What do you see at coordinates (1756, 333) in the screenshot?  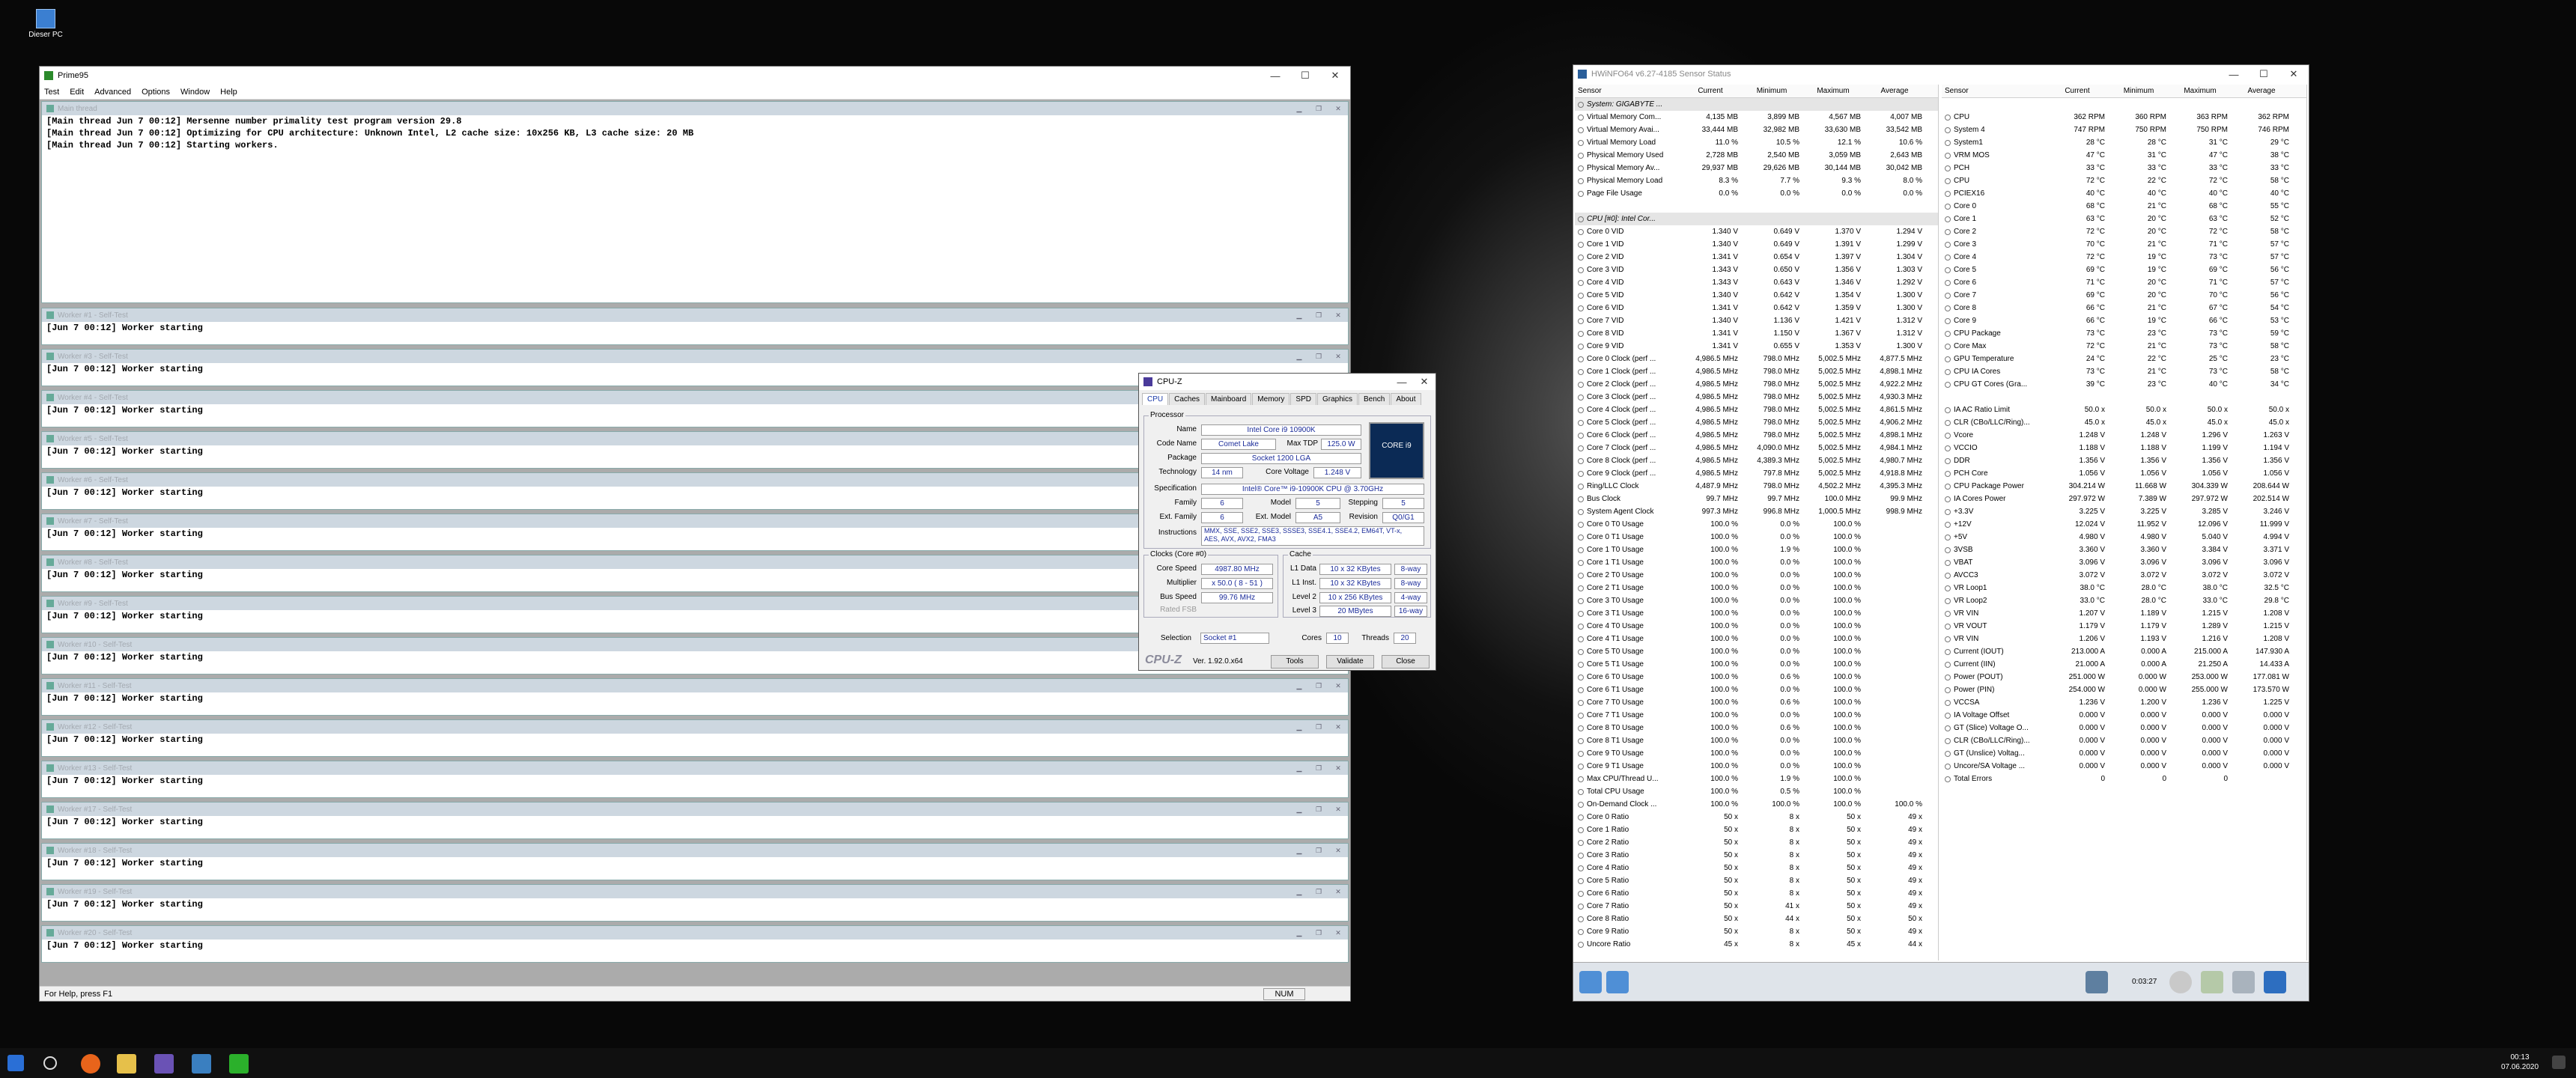 I see `sensor-row: Core 8 VID 1.341 V 1.150 V 1.367 V 1.312 V` at bounding box center [1756, 333].